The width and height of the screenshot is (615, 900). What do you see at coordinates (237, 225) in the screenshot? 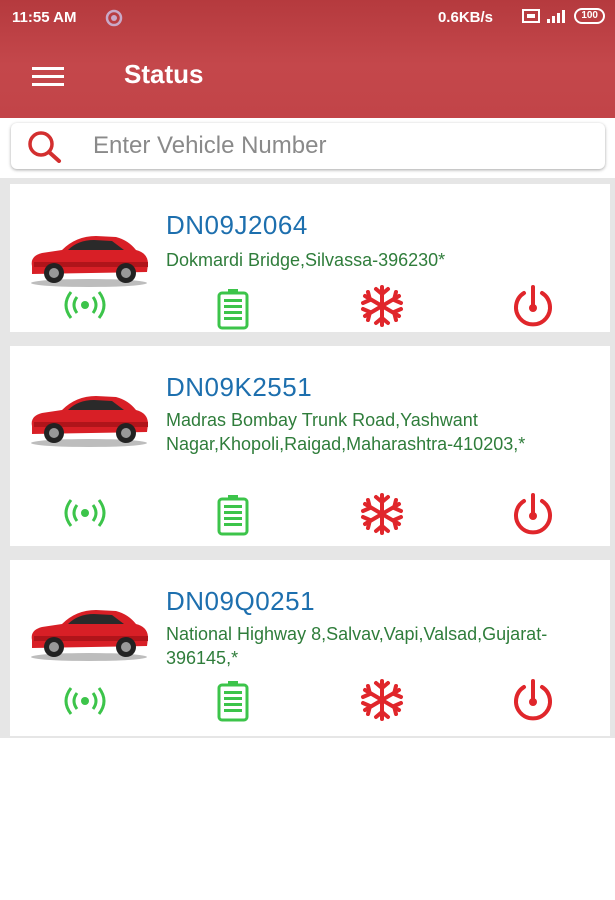
I see `vehicle-number: DN09J2064` at bounding box center [237, 225].